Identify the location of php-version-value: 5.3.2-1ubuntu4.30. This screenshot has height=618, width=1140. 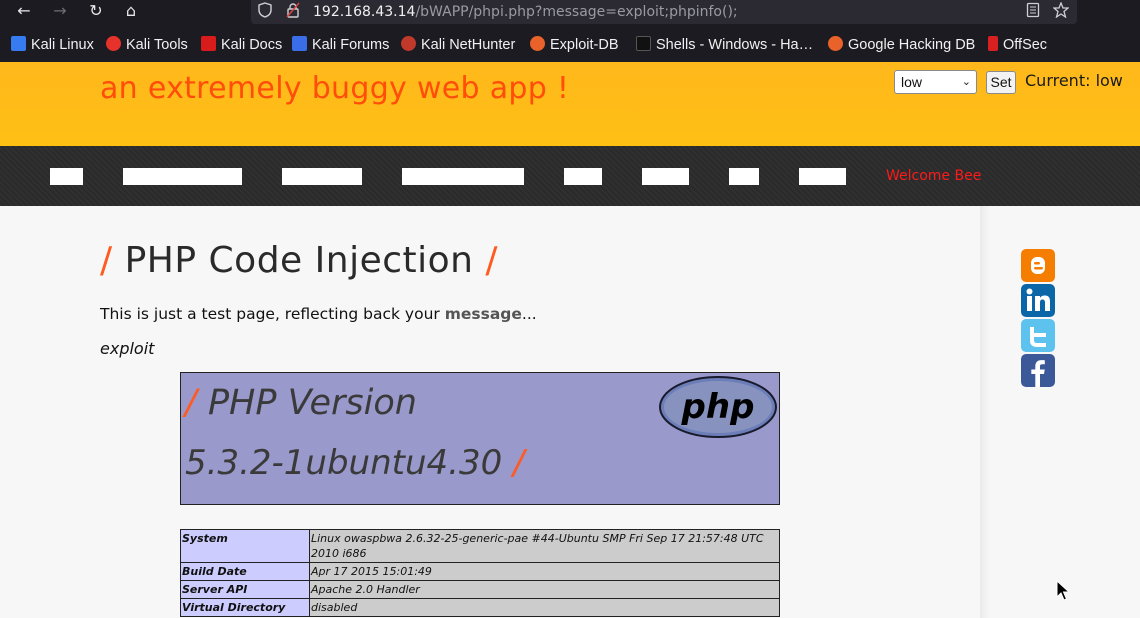
(344, 463).